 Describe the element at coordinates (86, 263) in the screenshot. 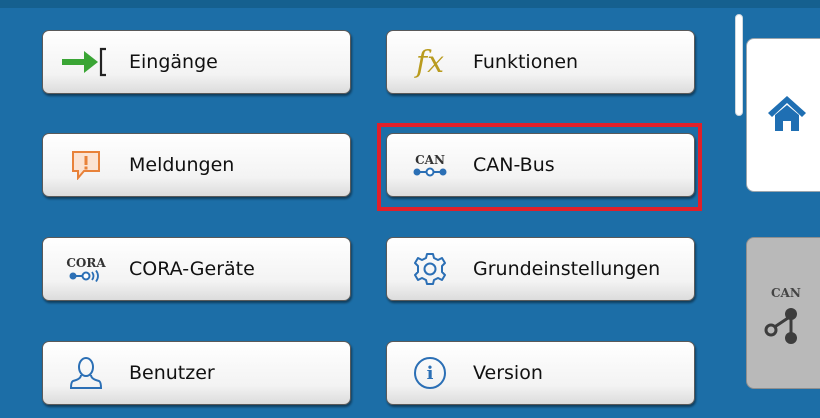

I see `cora-icon-text: CORA` at that location.